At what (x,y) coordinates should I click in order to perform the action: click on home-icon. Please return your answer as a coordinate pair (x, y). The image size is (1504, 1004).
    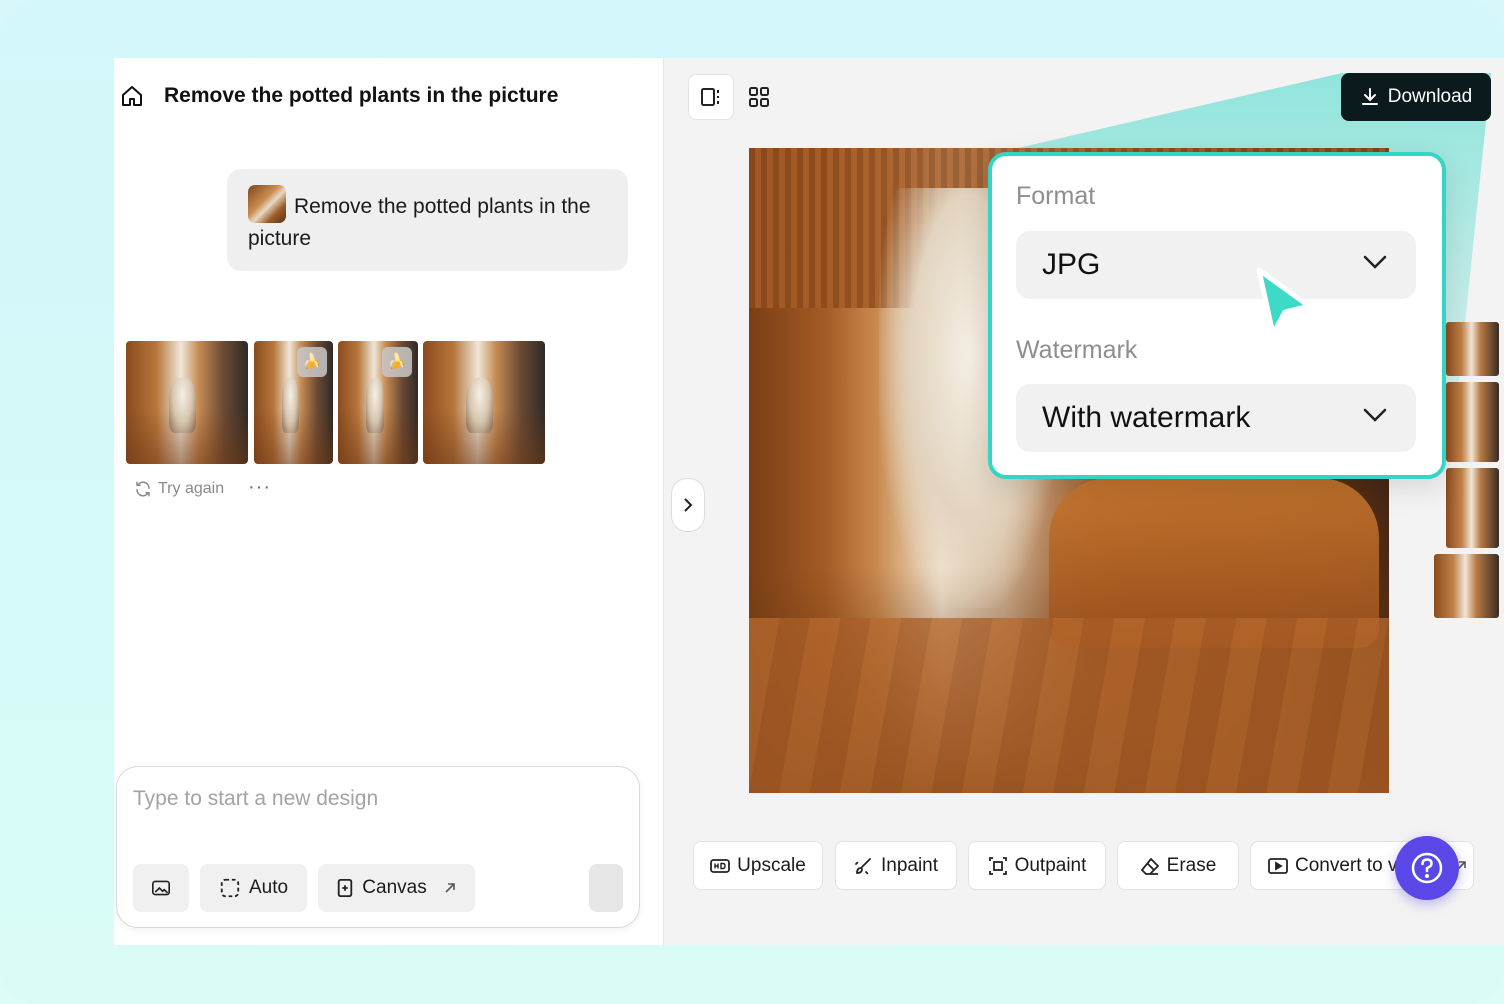
    Looking at the image, I should click on (132, 96).